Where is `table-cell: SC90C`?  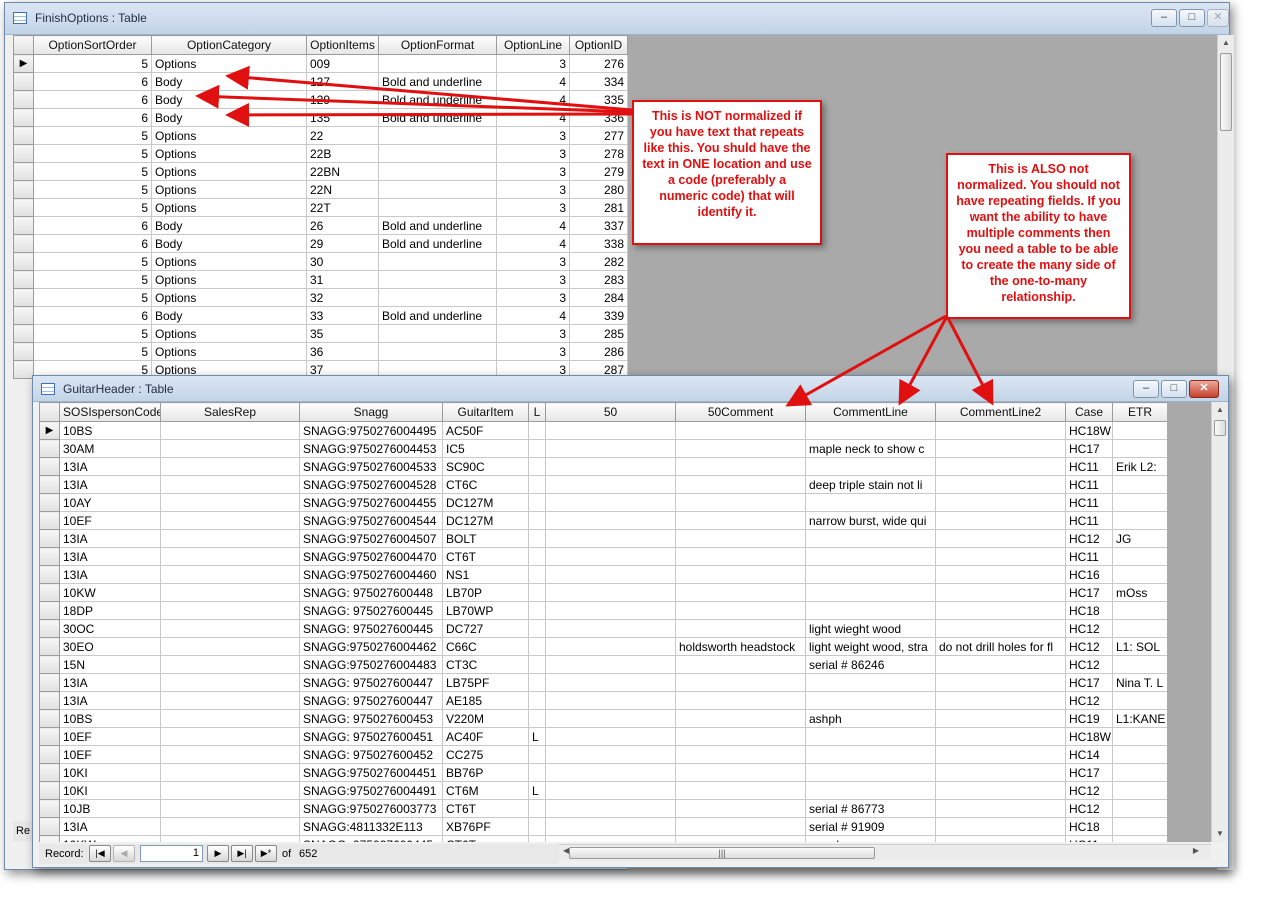
table-cell: SC90C is located at coordinates (485, 466).